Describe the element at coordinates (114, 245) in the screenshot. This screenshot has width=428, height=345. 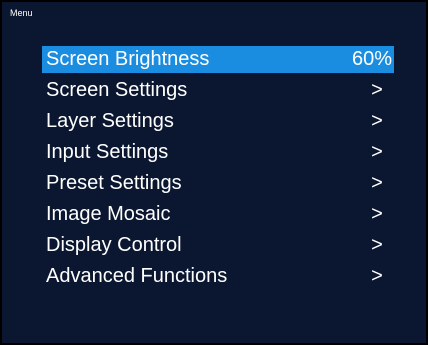
I see `menu-item-label: Display Control` at that location.